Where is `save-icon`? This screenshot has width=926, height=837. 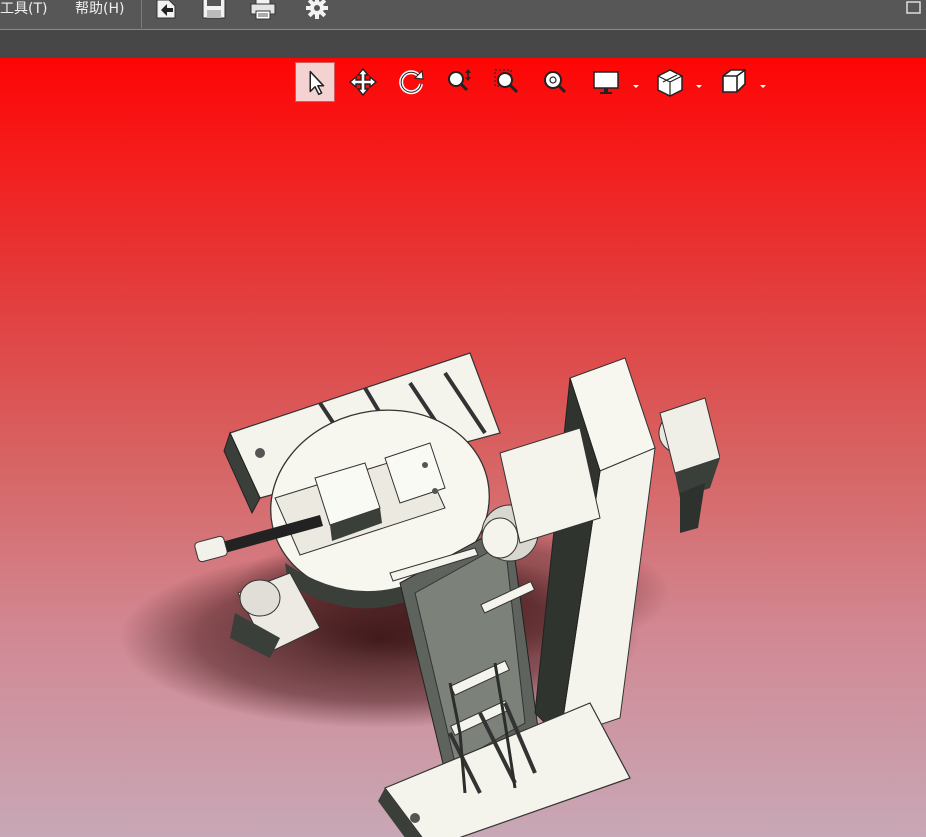 save-icon is located at coordinates (214, 10).